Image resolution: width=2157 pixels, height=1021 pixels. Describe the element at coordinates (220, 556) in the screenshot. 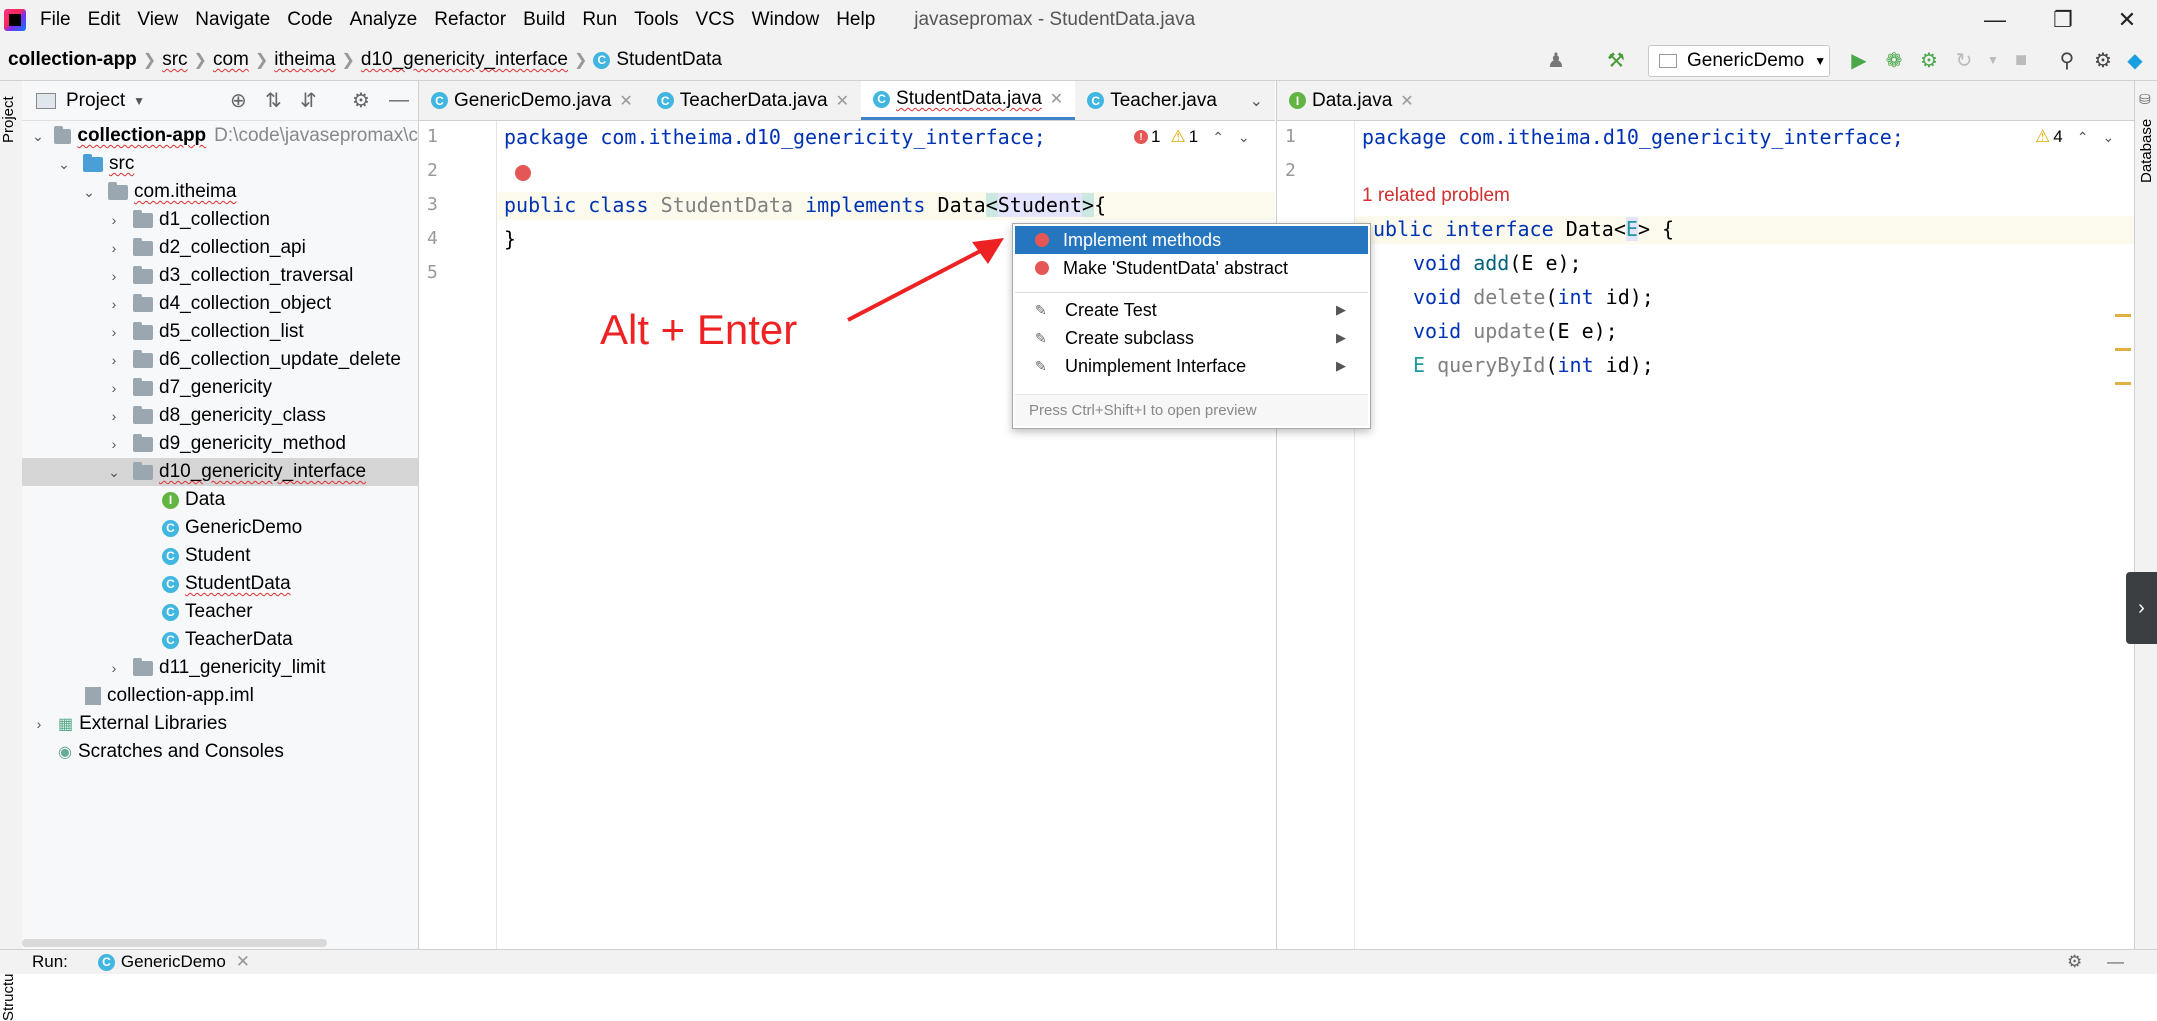

I see `tree-item-file: C Student` at that location.